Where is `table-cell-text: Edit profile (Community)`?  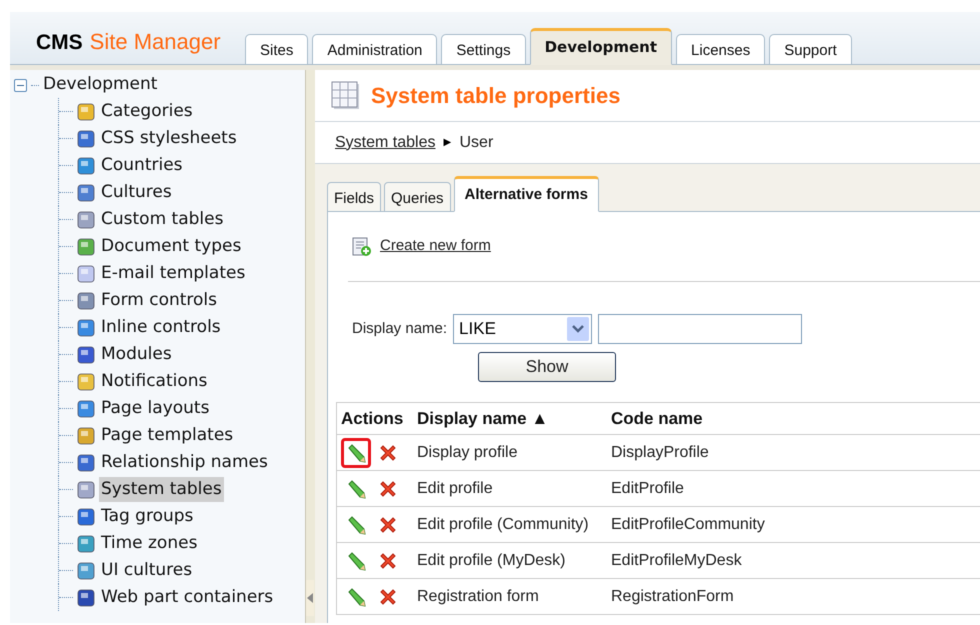
table-cell-text: Edit profile (Community) is located at coordinates (503, 524).